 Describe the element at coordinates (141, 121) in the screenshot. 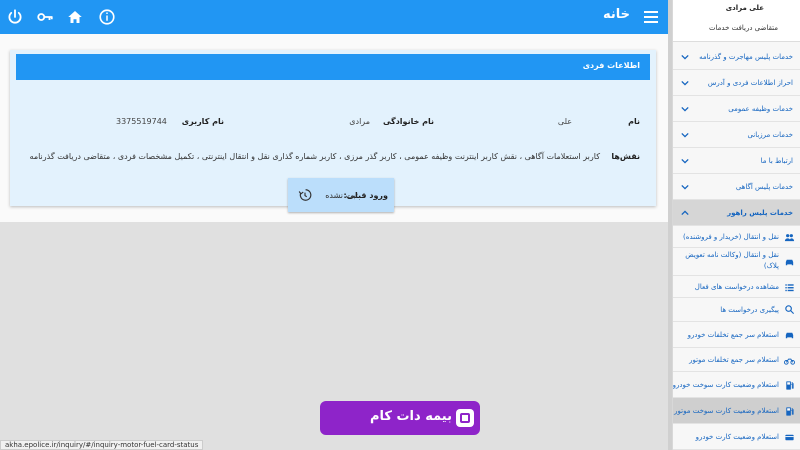

I see `username-value: 3375519744` at that location.